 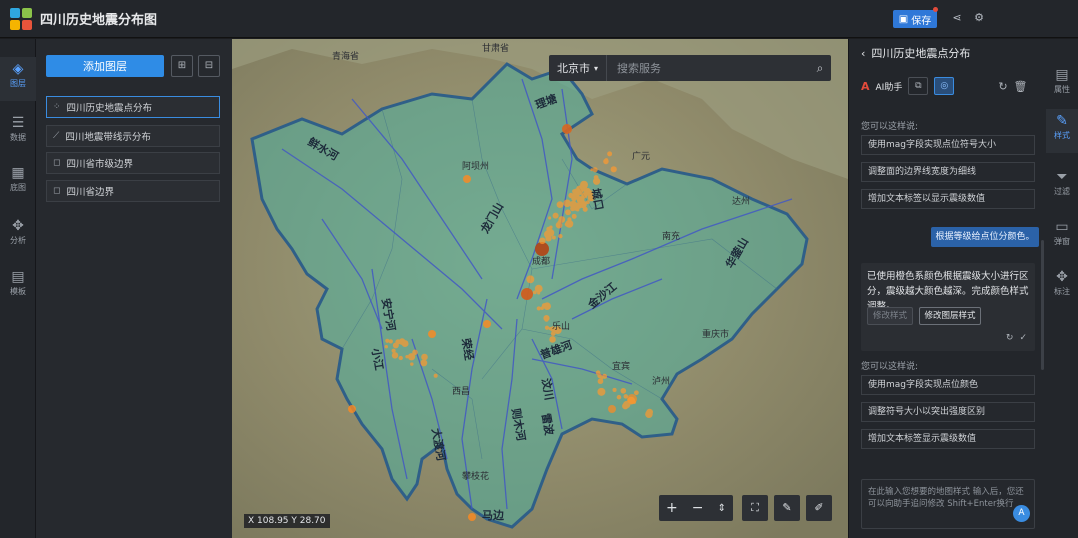 I want to click on rail-item-data: ☰ 数据, so click(x=18, y=133).